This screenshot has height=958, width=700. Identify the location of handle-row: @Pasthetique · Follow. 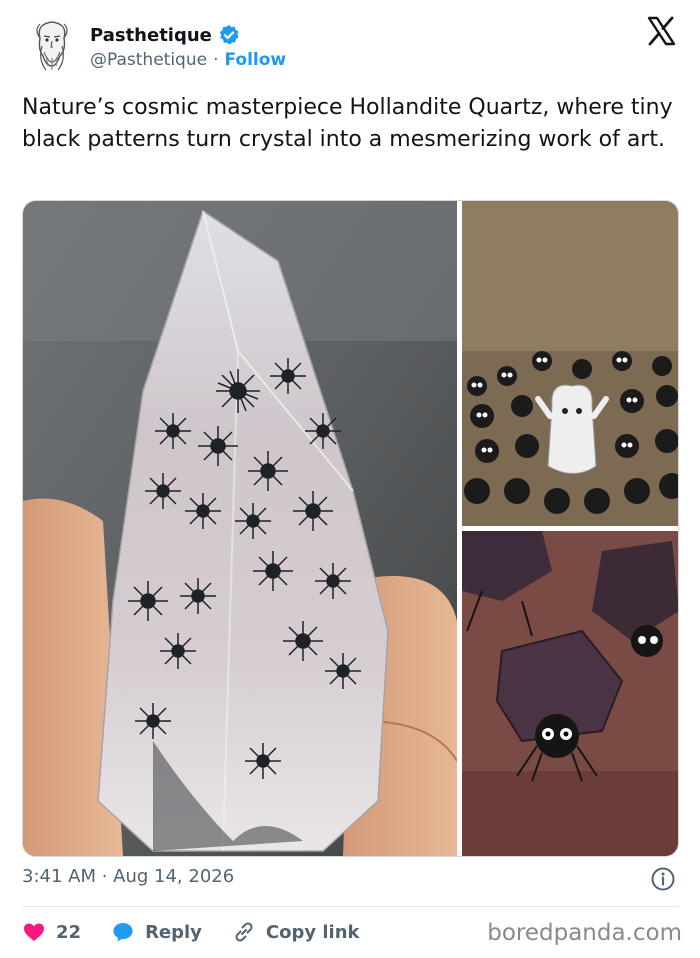
(188, 60).